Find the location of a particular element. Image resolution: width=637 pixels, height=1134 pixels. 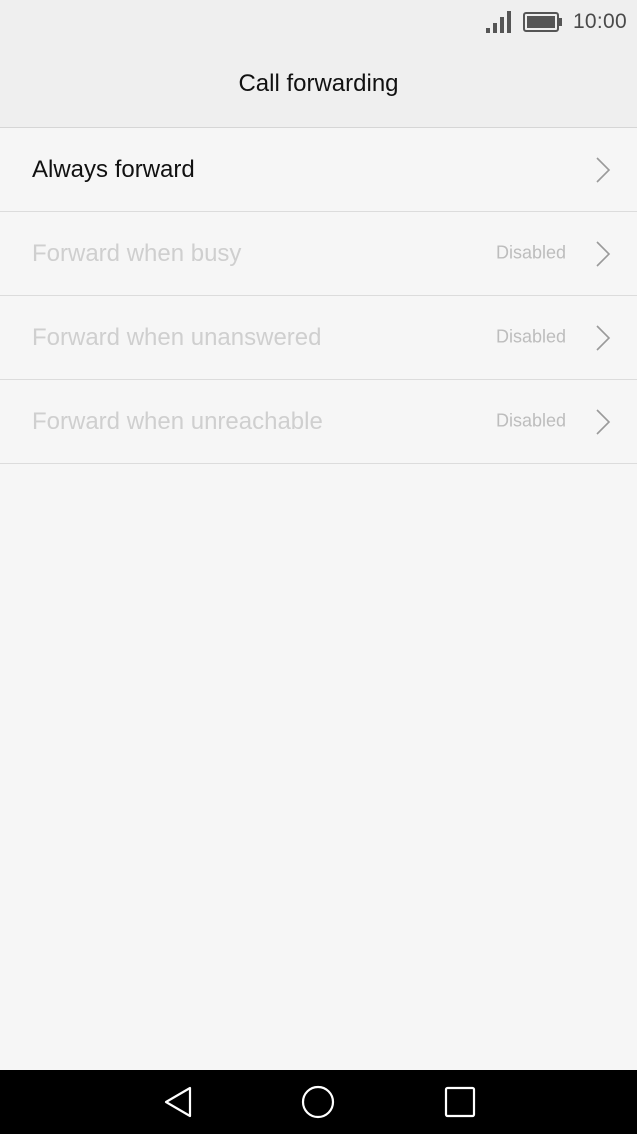

list-item-forward-when-unanswered: Forward when unanswered Disabled is located at coordinates (318, 338).